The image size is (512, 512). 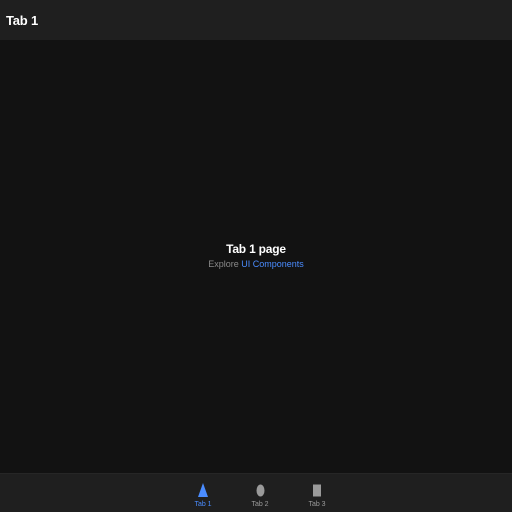 What do you see at coordinates (317, 490) in the screenshot?
I see `square-icon` at bounding box center [317, 490].